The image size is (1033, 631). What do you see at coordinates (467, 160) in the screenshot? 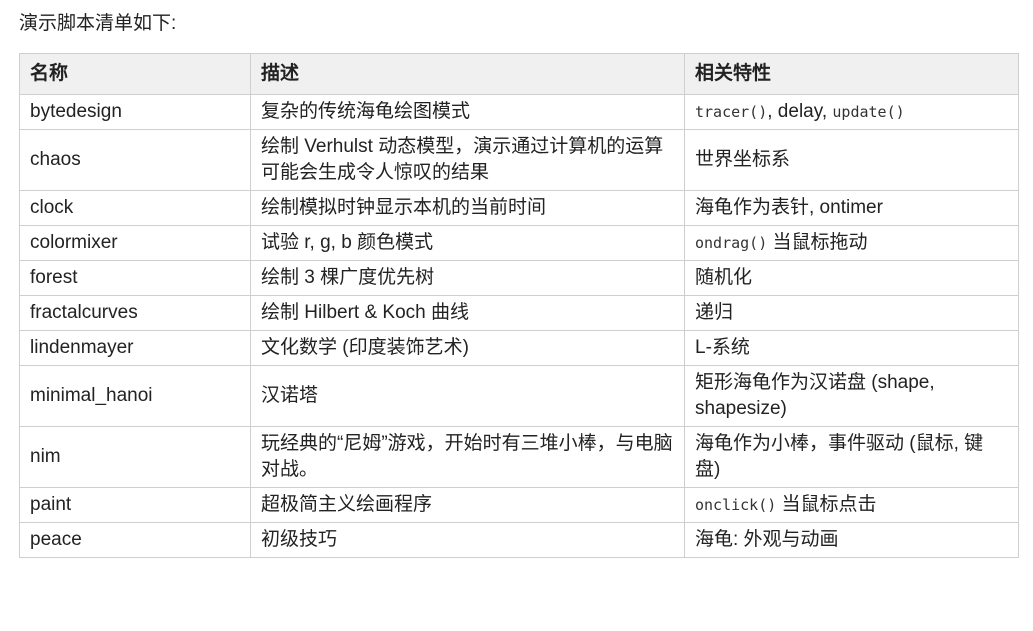
I see `cell-description: 绘制 Verhulst 动态模型，演示通过计算机的运算可能会生成令人惊叹的结果` at bounding box center [467, 160].